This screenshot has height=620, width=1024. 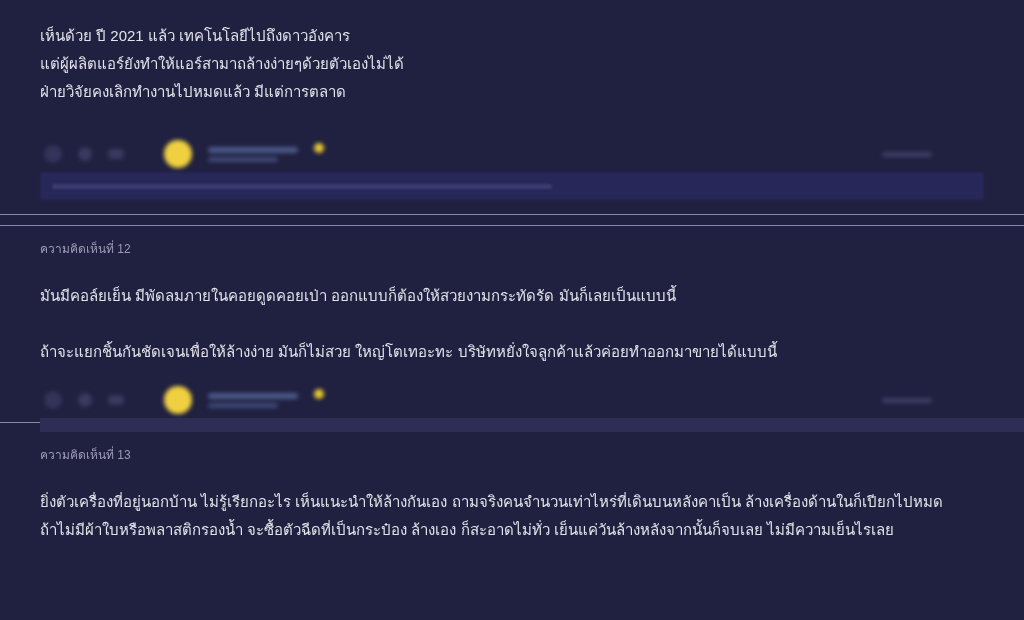 I want to click on comment-text: ถ้าจะแยกชิ้นกันชัดเจนเพื่อให้ล้างง่าย มันก็ไม่สวย ใหญ่โตเทอะทะ บริษัทหยั่งใจลูกค้าแล้วค่อยทำออกมาขายได้แบบนี้, so click(x=409, y=351).